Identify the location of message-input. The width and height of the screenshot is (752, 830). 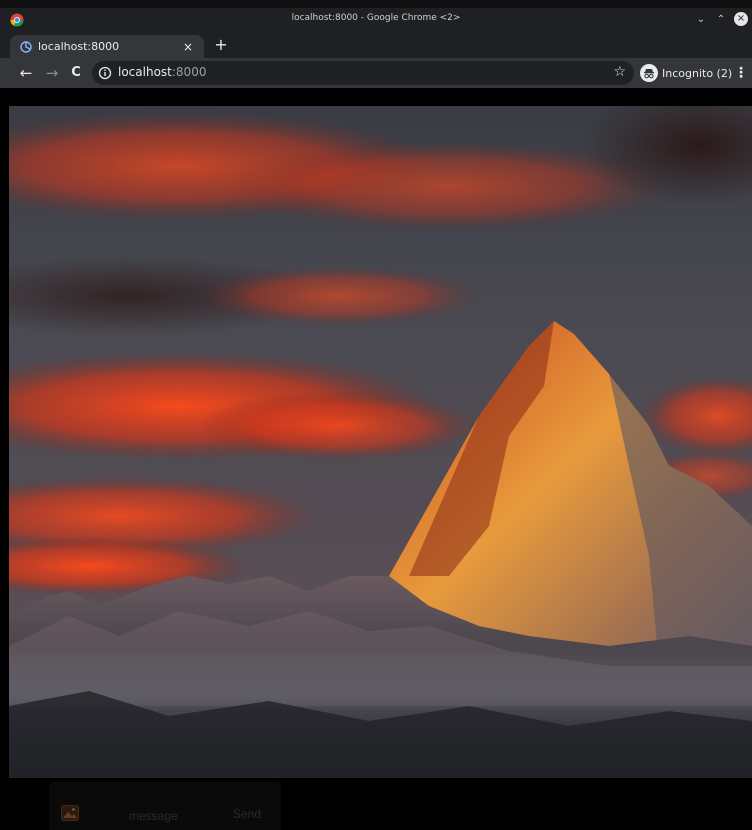
(184, 816).